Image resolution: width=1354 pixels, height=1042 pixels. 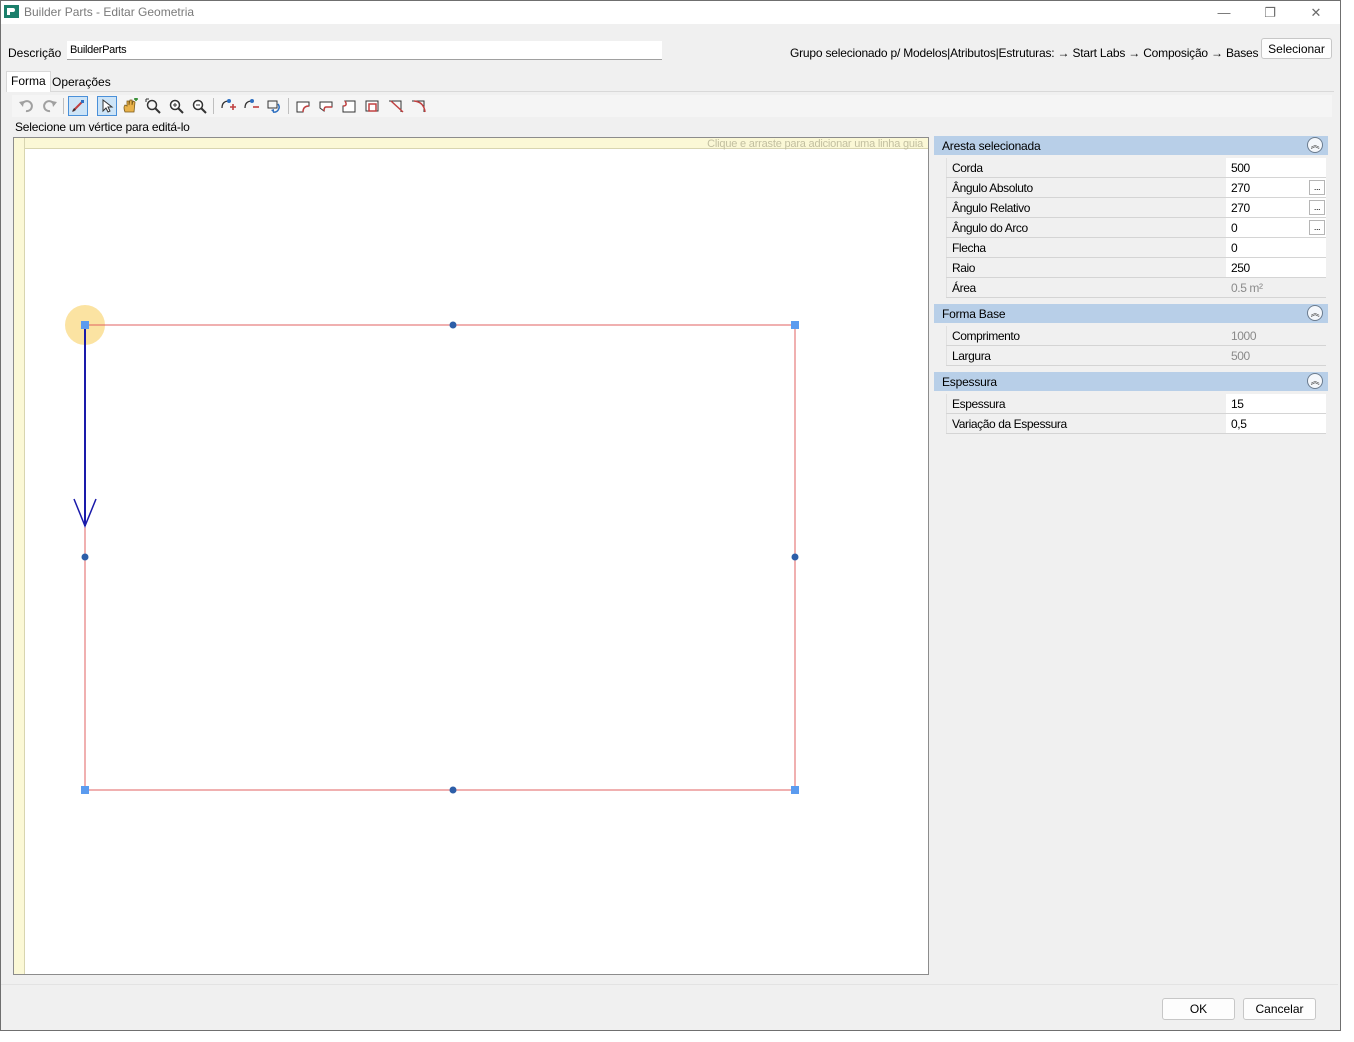 I want to click on section-title: Forma Base, so click(x=974, y=313).